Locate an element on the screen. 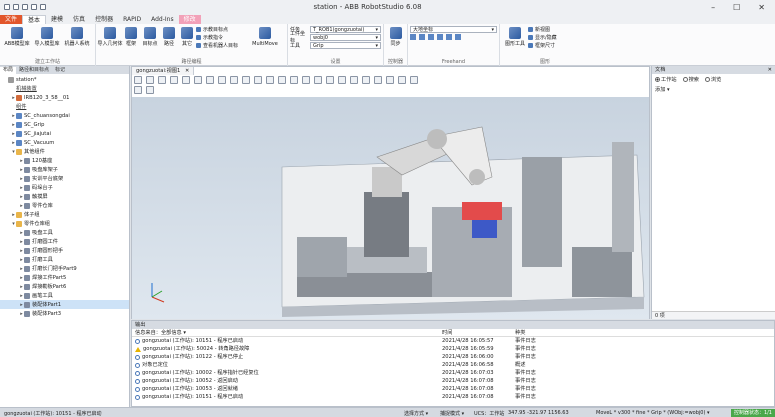  controller-status: 控制器状态：1/1 is located at coordinates (752, 413).